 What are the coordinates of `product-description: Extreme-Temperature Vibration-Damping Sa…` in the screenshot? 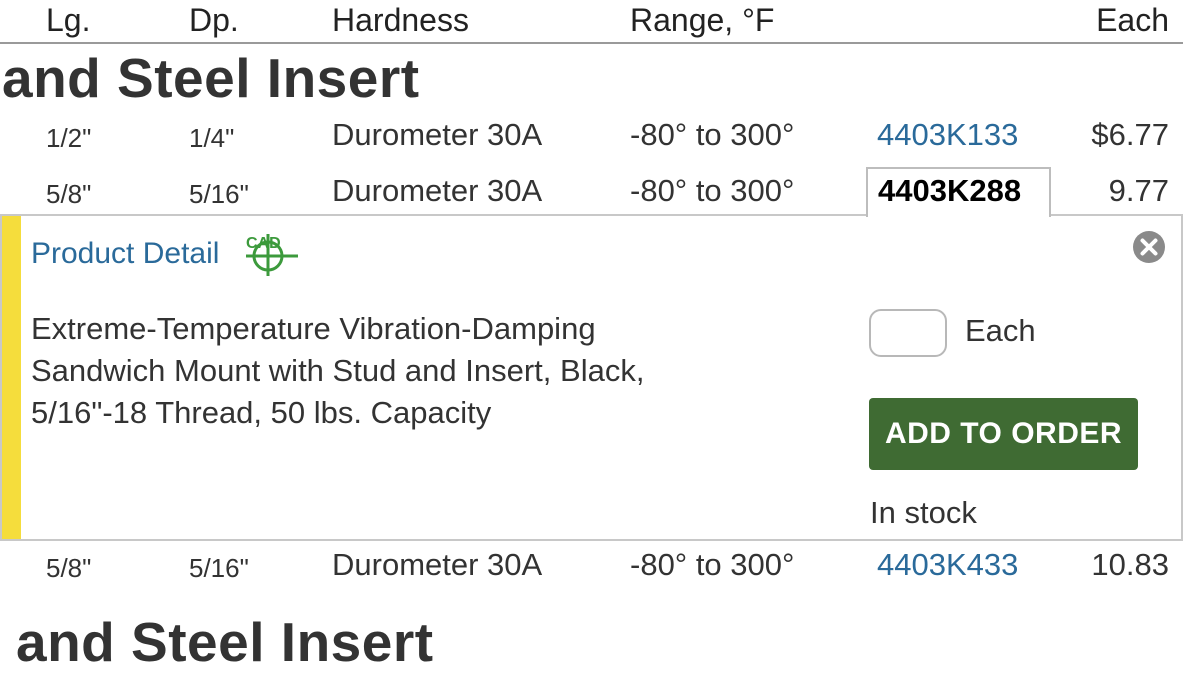 It's located at (421, 371).